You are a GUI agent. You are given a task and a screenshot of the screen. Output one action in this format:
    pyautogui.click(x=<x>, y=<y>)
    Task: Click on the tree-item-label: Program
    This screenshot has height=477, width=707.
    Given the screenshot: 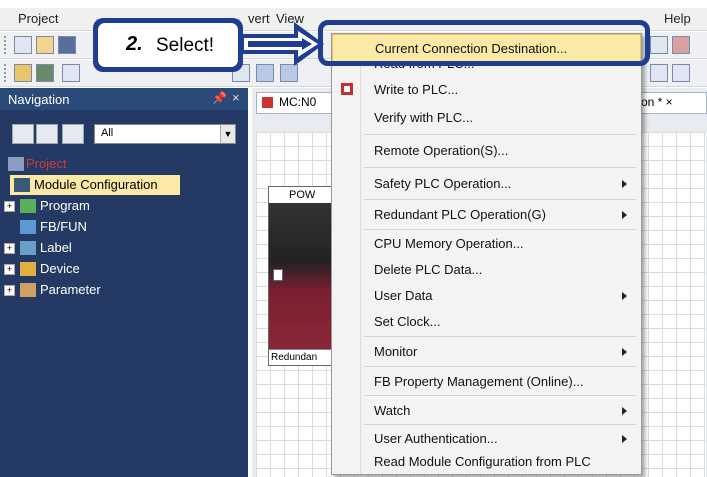 What is the action you would take?
    pyautogui.click(x=65, y=205)
    